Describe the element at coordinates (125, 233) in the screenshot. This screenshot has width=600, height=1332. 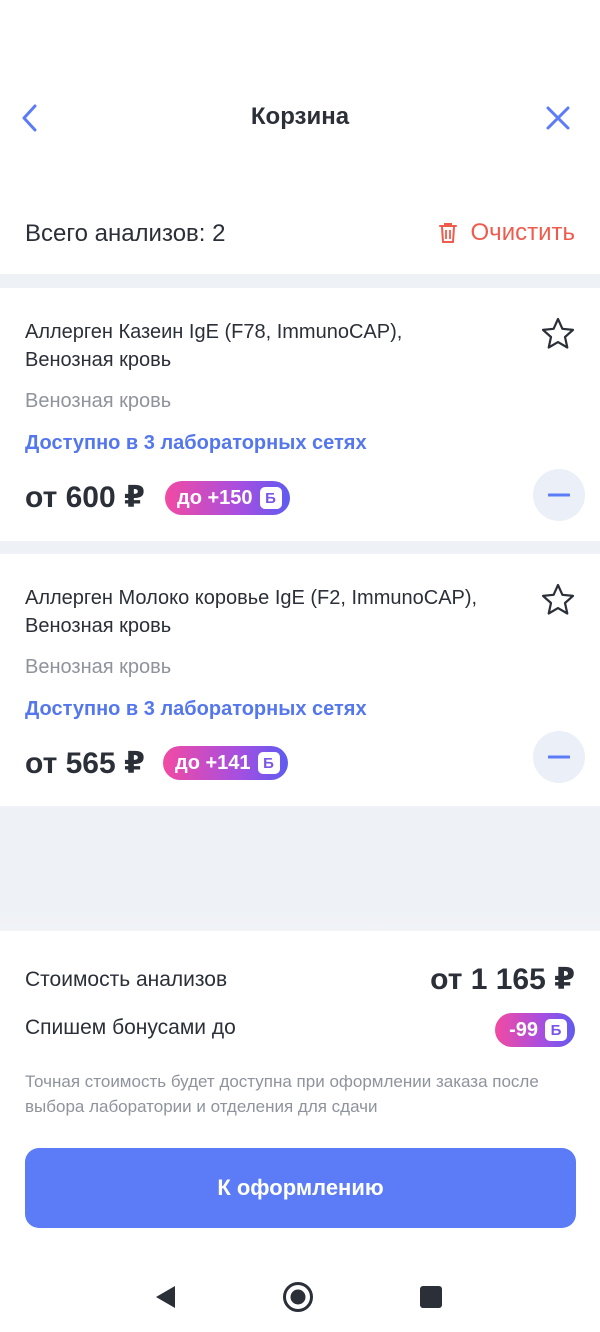
I see `total-count: Всего анализов: 2` at that location.